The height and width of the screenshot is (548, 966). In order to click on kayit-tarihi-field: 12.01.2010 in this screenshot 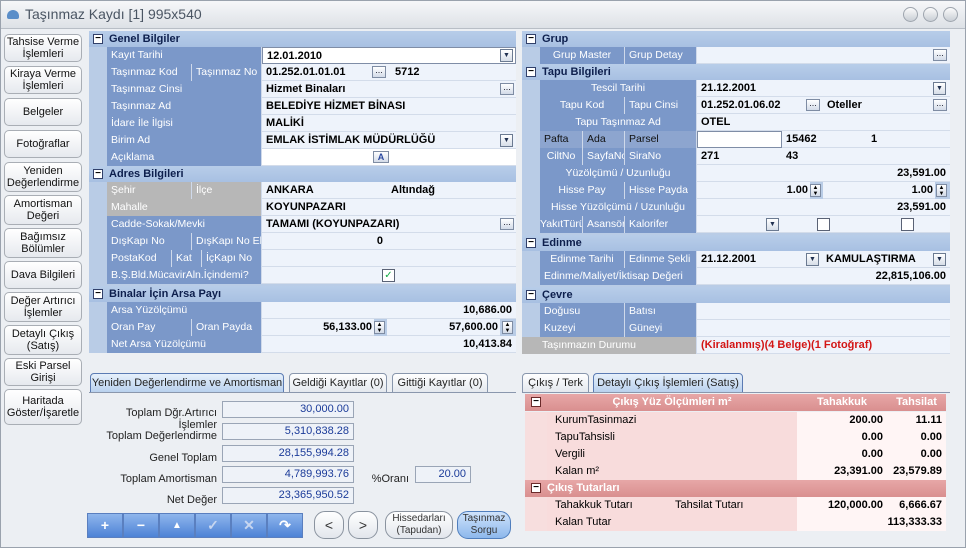, I will do `click(389, 55)`.